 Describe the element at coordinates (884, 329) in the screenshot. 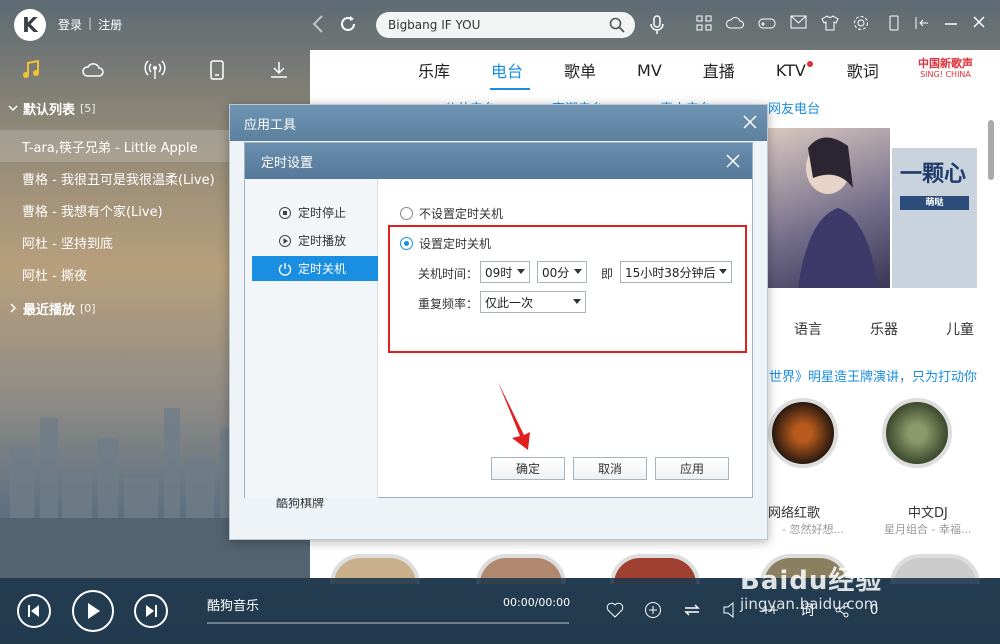

I see `category-instrument: 乐器` at that location.